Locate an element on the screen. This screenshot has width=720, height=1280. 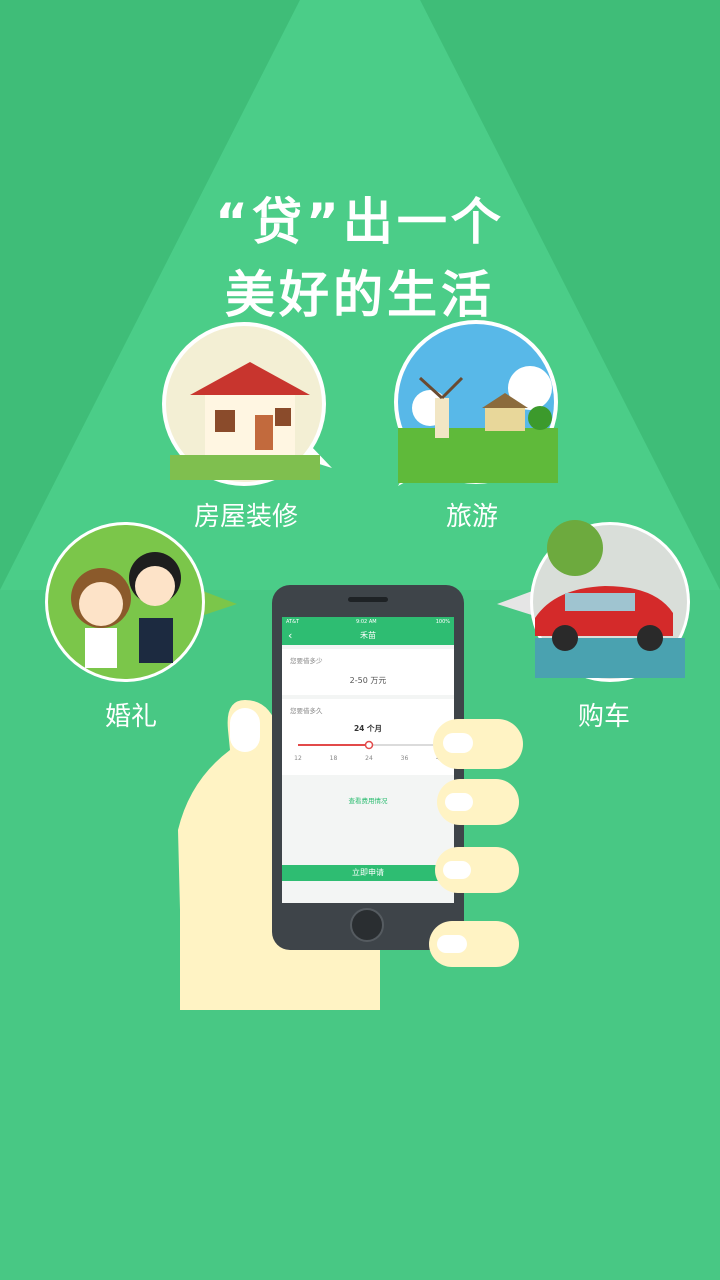
category-label-car: 购车 is located at coordinates (603, 717).